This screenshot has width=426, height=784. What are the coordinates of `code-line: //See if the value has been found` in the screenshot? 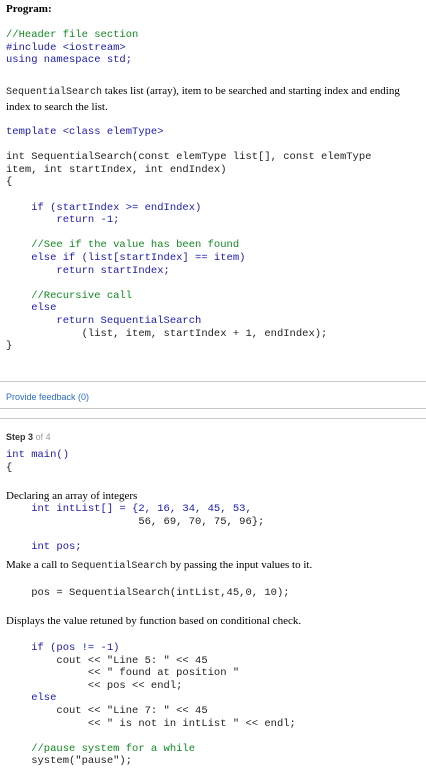 It's located at (123, 245).